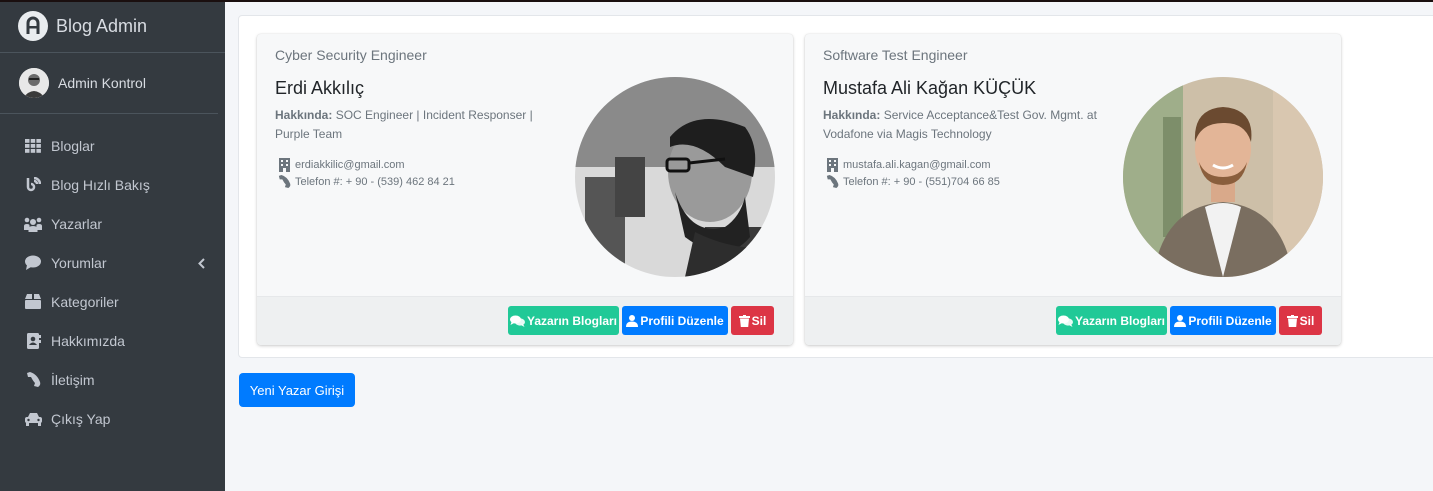  Describe the element at coordinates (33, 263) in the screenshot. I see `comment-icon` at that location.